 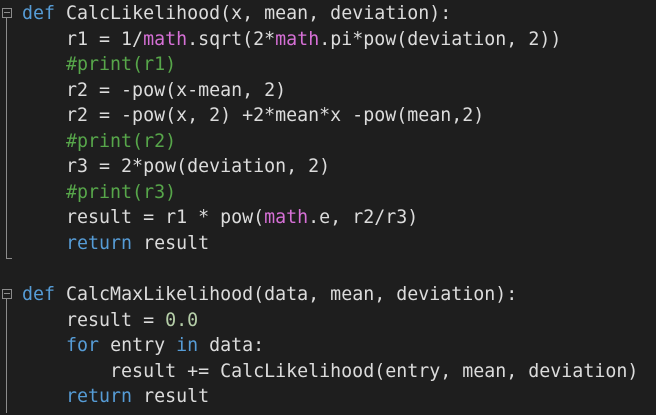 I want to click on code-line: r2 = -pow(x, 2) +2*mean*x -pow(mean,2), so click(x=253, y=116).